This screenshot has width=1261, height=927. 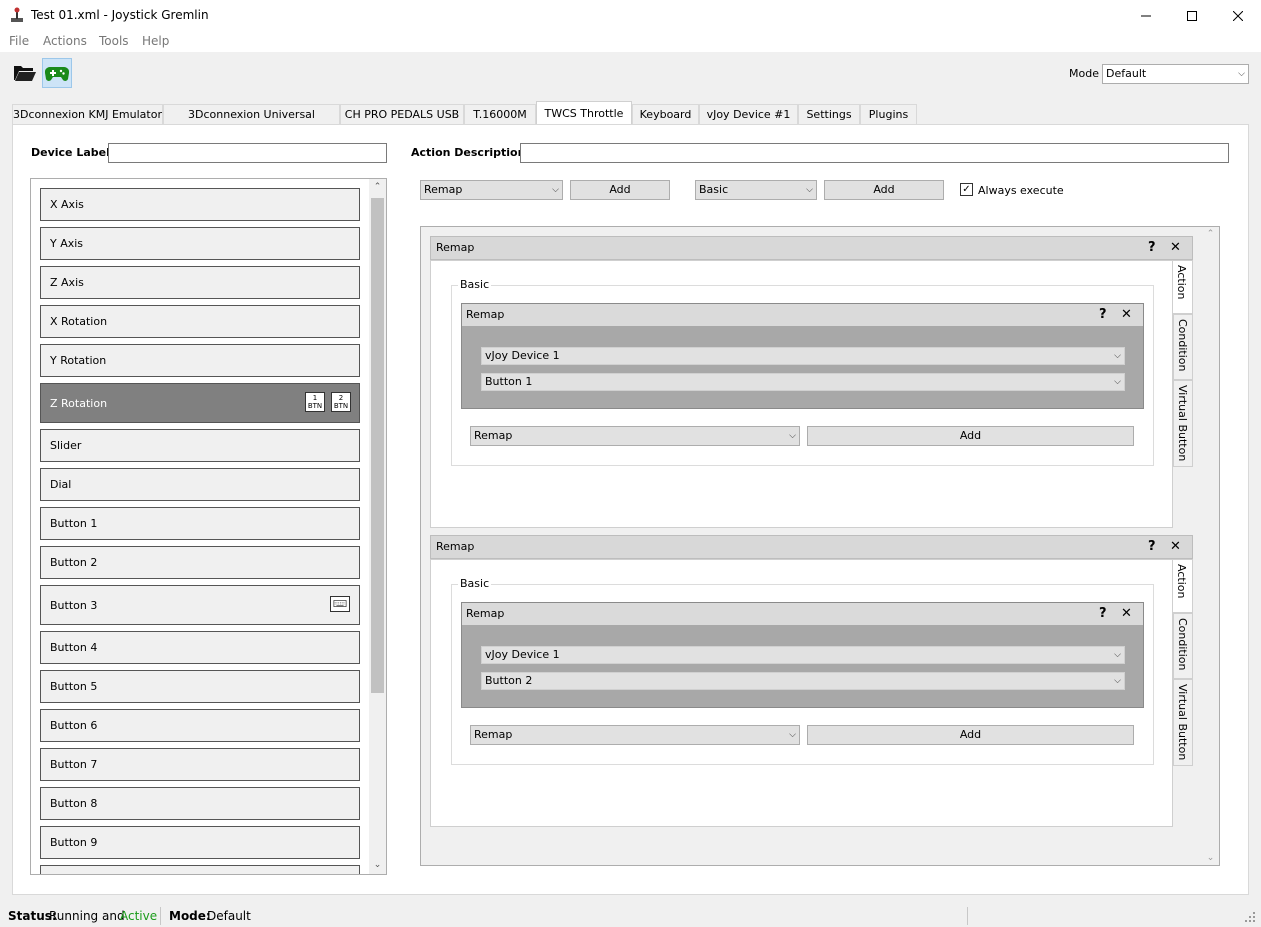 I want to click on list-item: X Rotation, so click(x=200, y=321).